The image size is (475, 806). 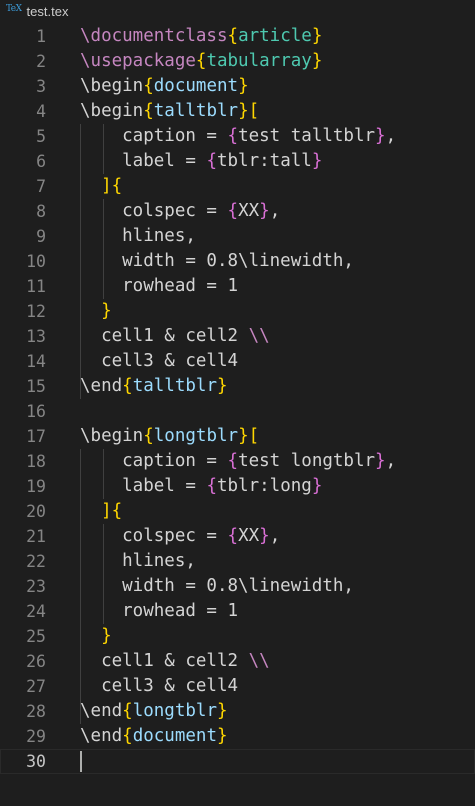 What do you see at coordinates (237, 286) in the screenshot?
I see `code-line: 11 rowhead = 1` at bounding box center [237, 286].